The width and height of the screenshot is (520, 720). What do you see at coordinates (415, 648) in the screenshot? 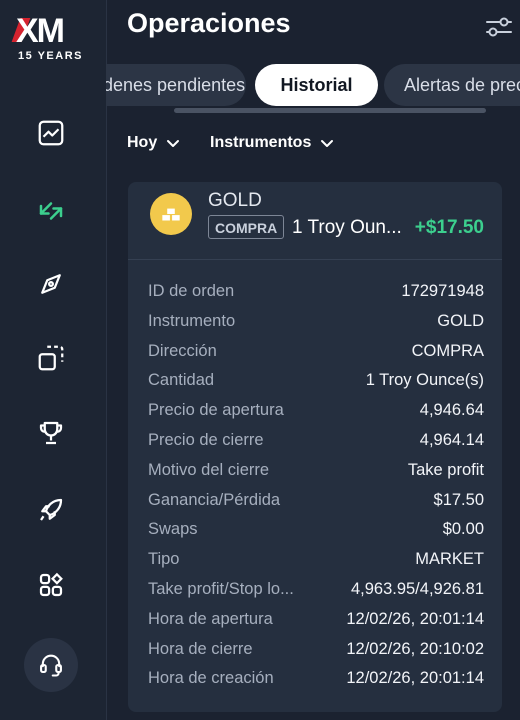
I see `detail-value: 12/02/26, 20:10:02` at bounding box center [415, 648].